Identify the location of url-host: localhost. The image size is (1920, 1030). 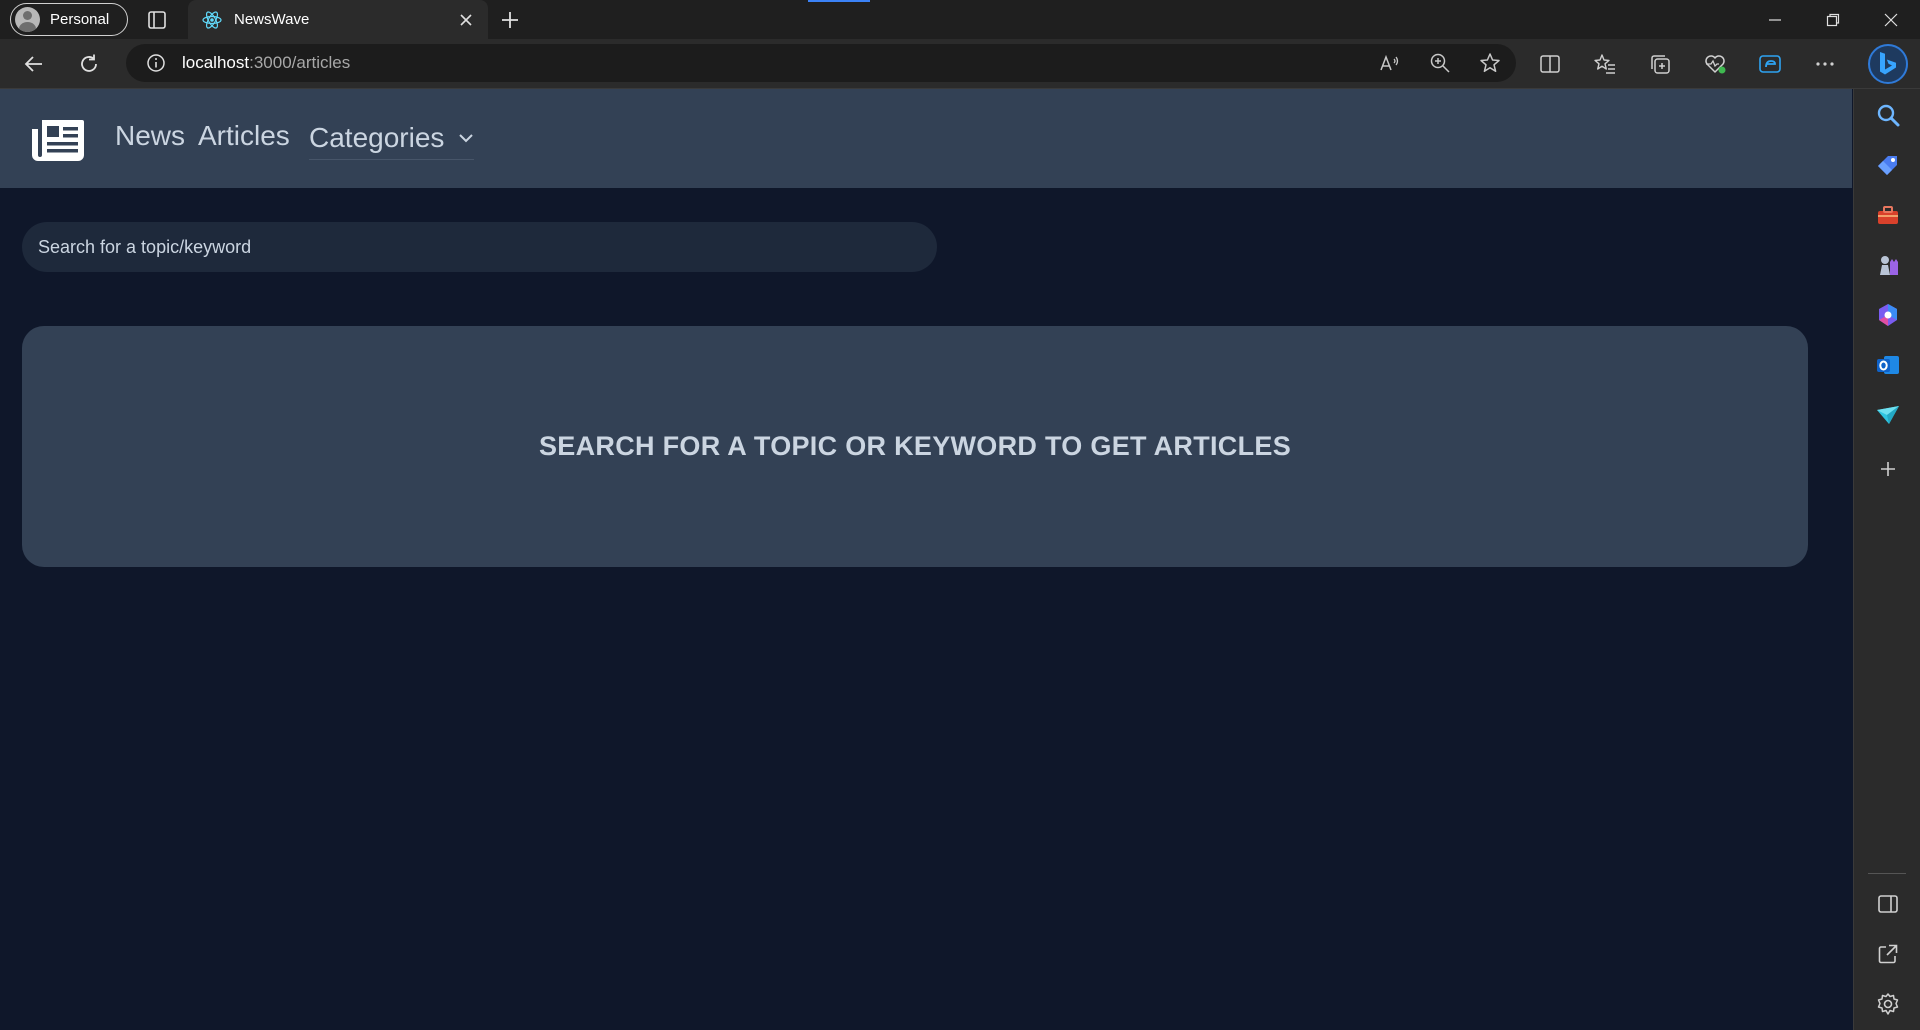
(216, 62).